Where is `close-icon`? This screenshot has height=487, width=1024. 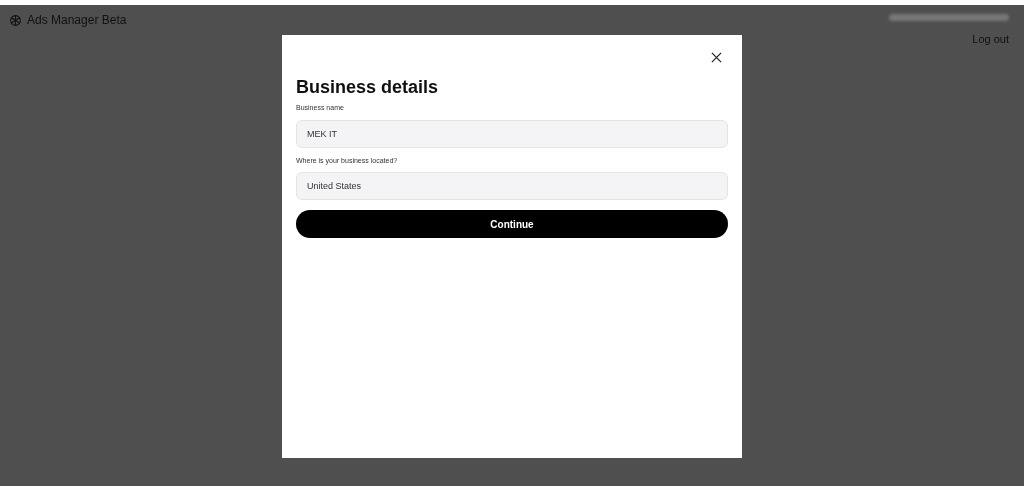 close-icon is located at coordinates (716, 57).